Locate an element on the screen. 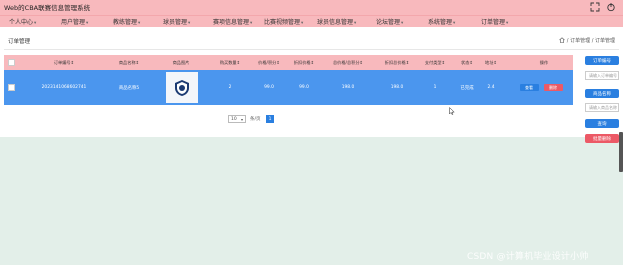 This screenshot has height=265, width=623. search-button: 查询 is located at coordinates (602, 123).